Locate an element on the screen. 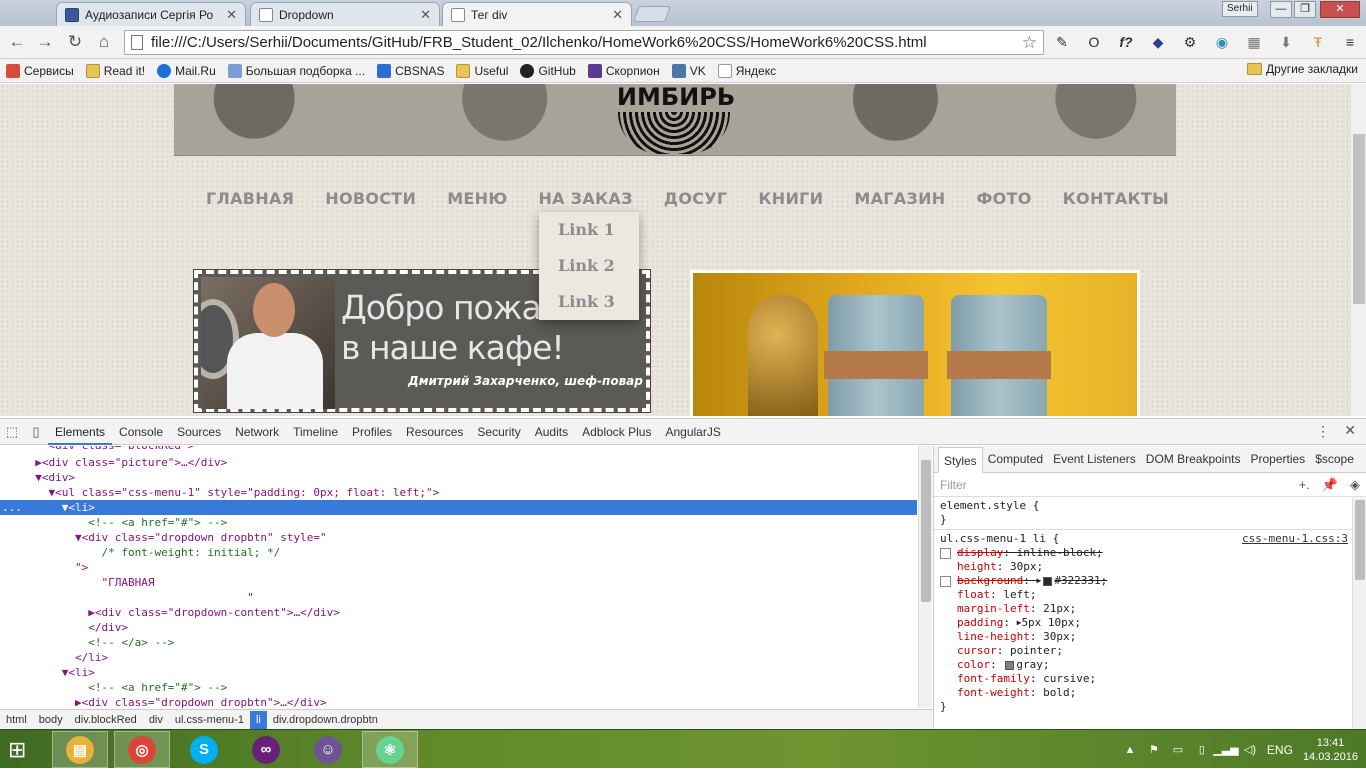 The width and height of the screenshot is (1366, 769). battery-icon: ▭ is located at coordinates (1178, 750).